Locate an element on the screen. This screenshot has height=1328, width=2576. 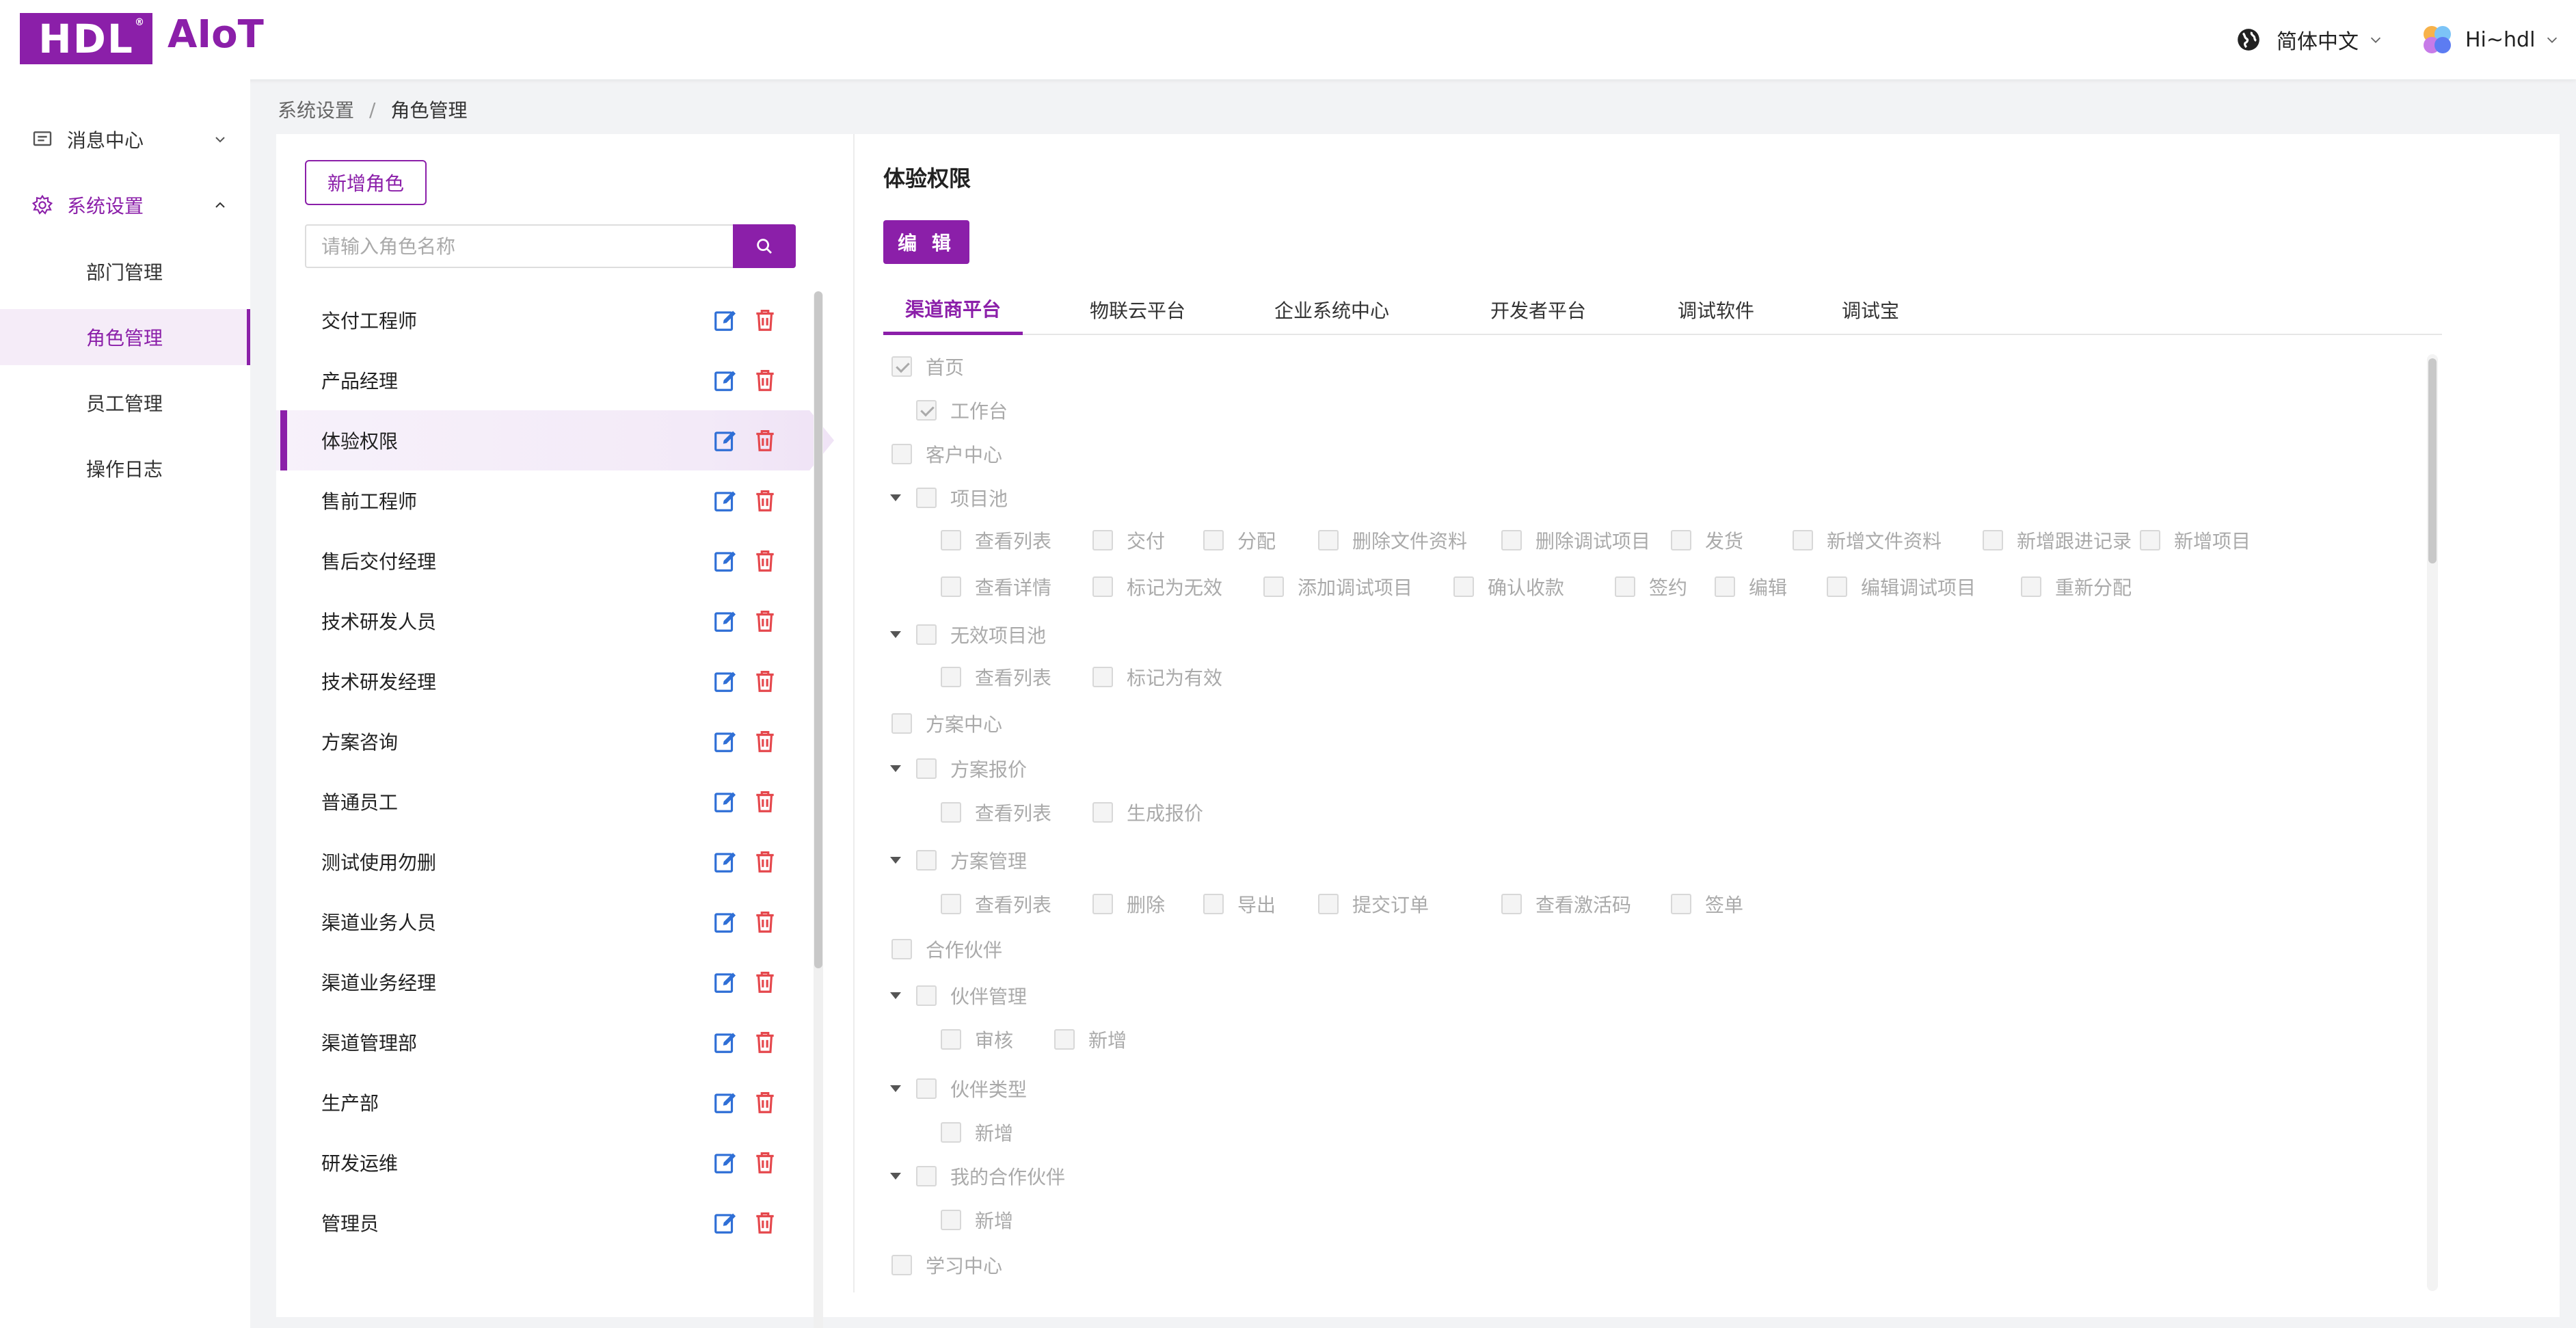
role-row: 方案咨询 is located at coordinates (542, 741).